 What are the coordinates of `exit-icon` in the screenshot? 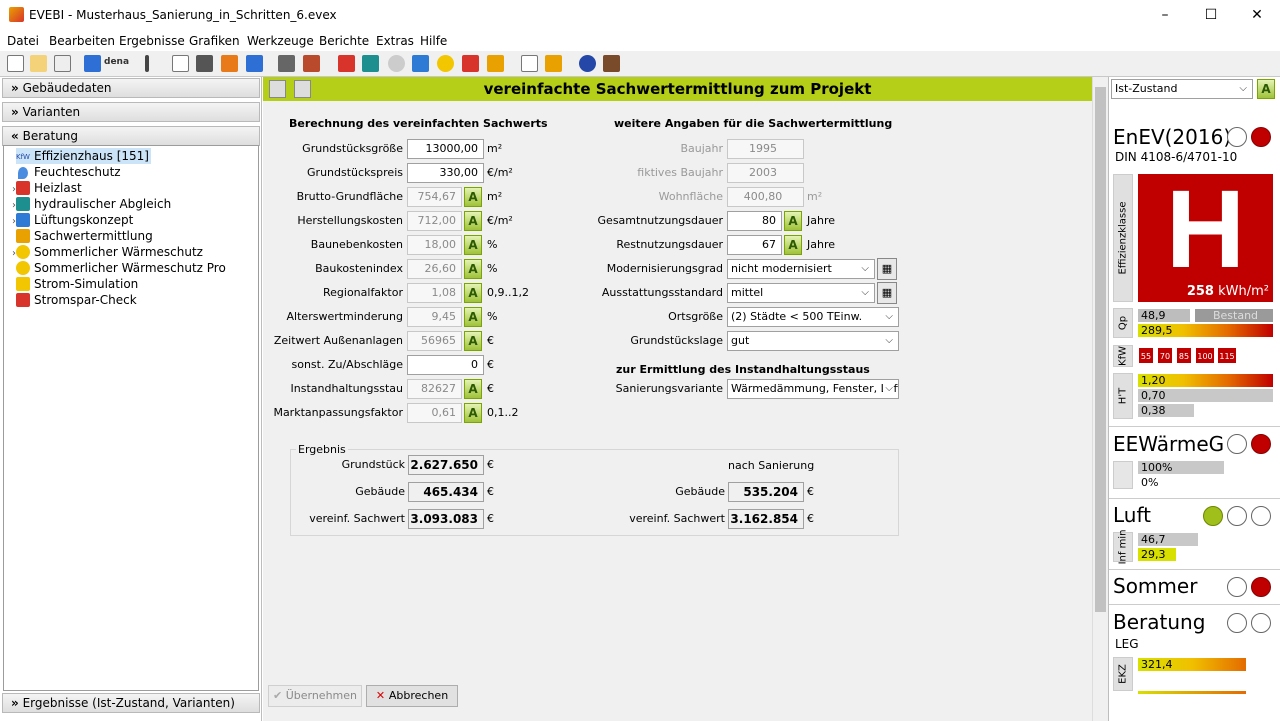 It's located at (611, 63).